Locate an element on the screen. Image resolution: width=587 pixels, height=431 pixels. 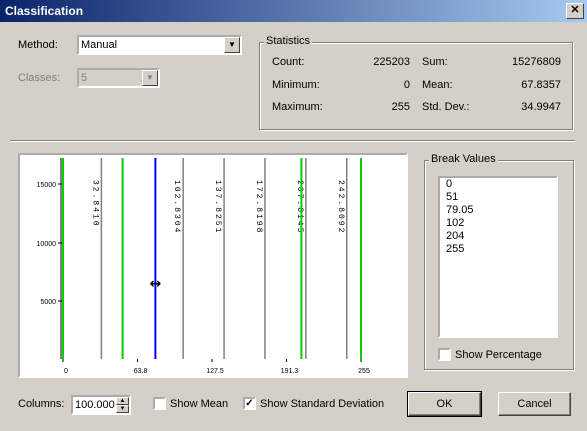
list-item: 204 is located at coordinates (498, 236).